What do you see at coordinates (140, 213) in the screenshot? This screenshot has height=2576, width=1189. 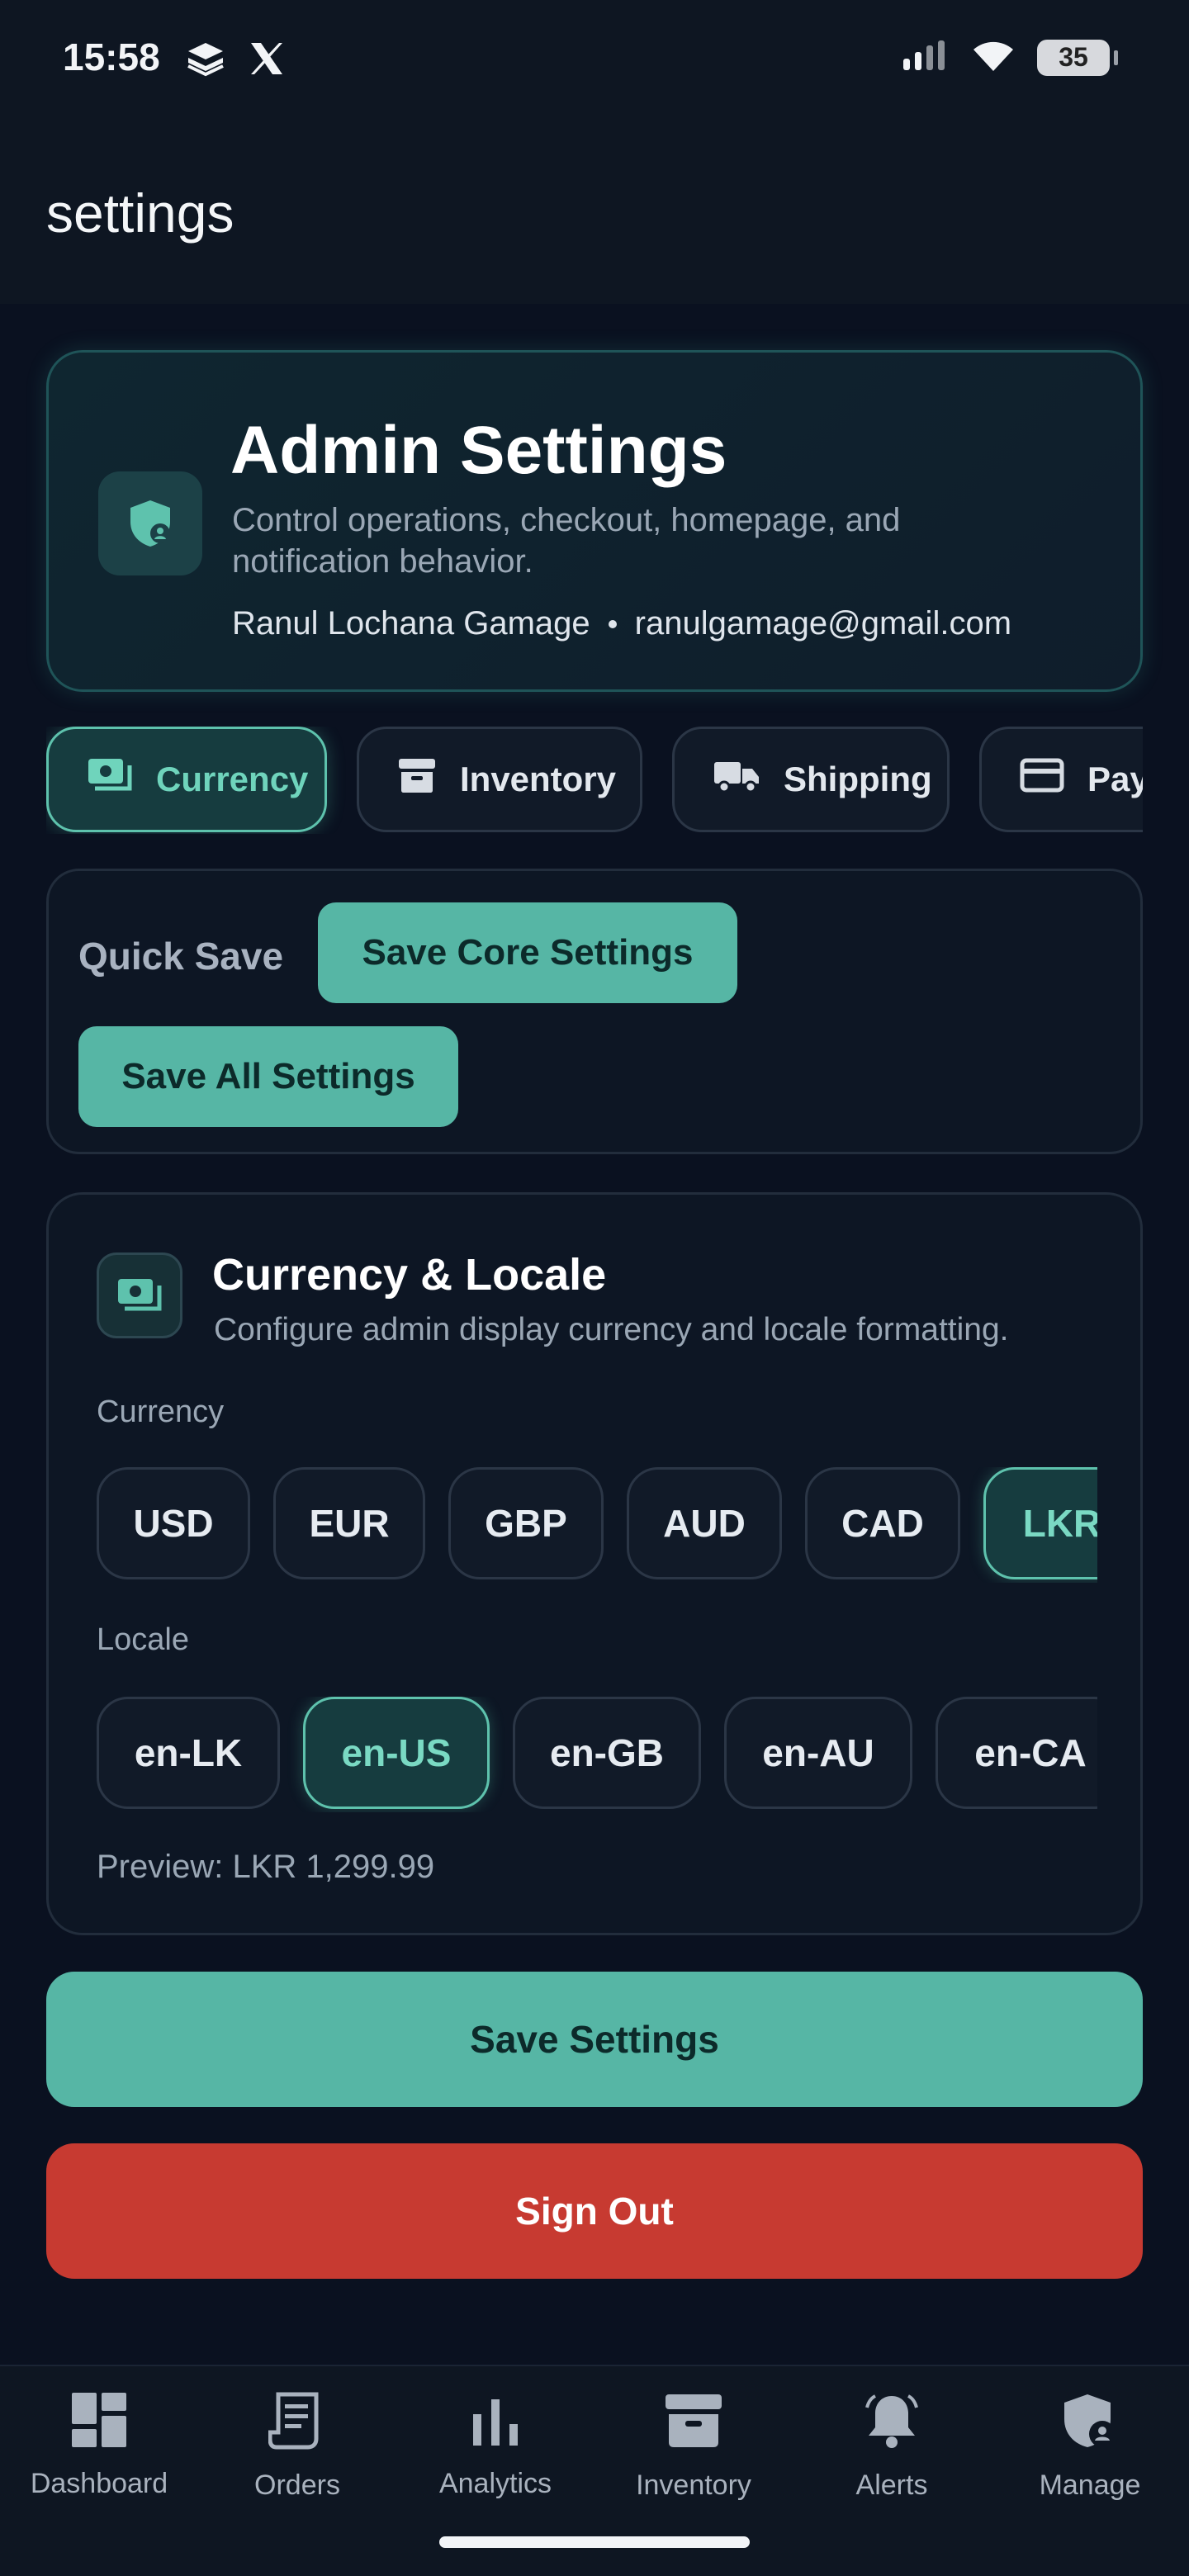 I see `page-title: settings` at bounding box center [140, 213].